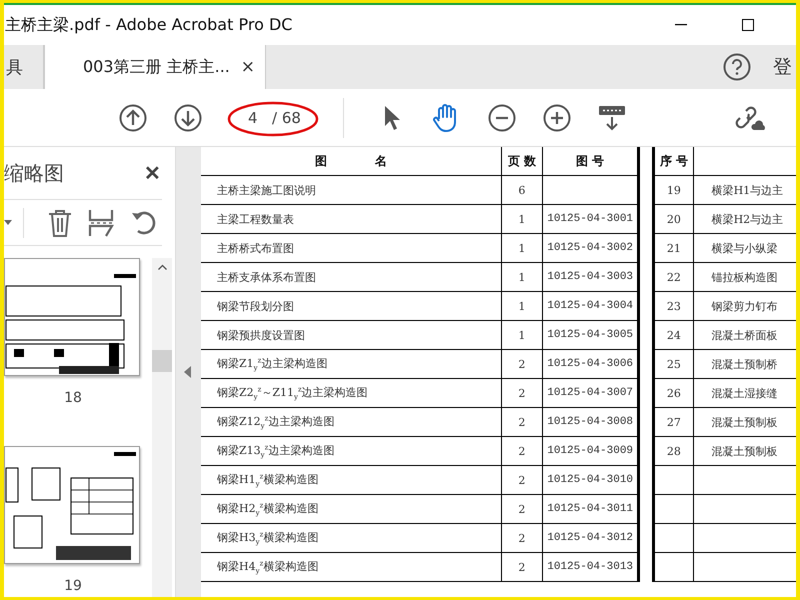  I want to click on page-number-label: 19, so click(73, 586).